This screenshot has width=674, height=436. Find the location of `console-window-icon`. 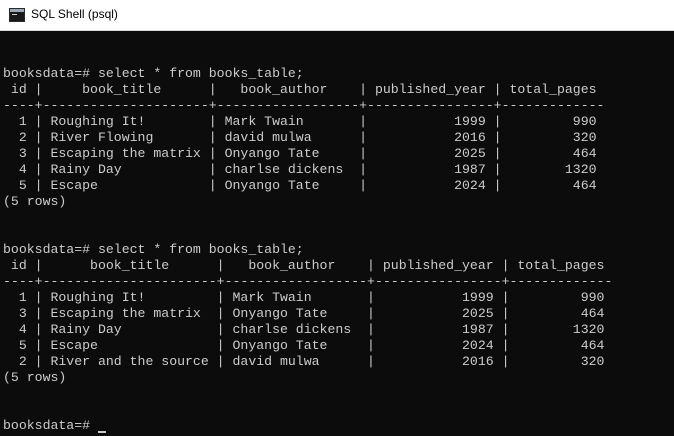

console-window-icon is located at coordinates (17, 15).